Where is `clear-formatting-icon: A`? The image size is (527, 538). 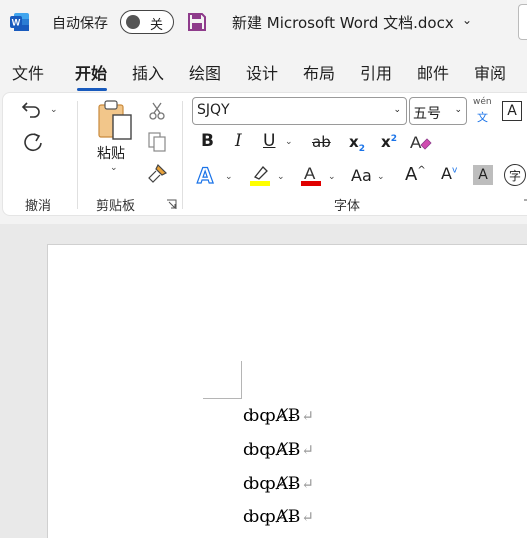
clear-formatting-icon: A is located at coordinates (421, 142).